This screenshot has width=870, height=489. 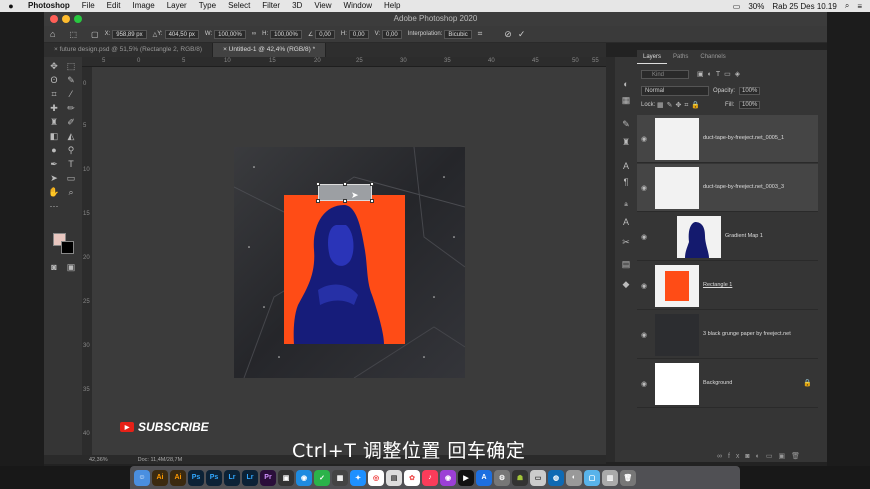 I want to click on cancel-transform-icon: ⊘, so click(x=508, y=34).